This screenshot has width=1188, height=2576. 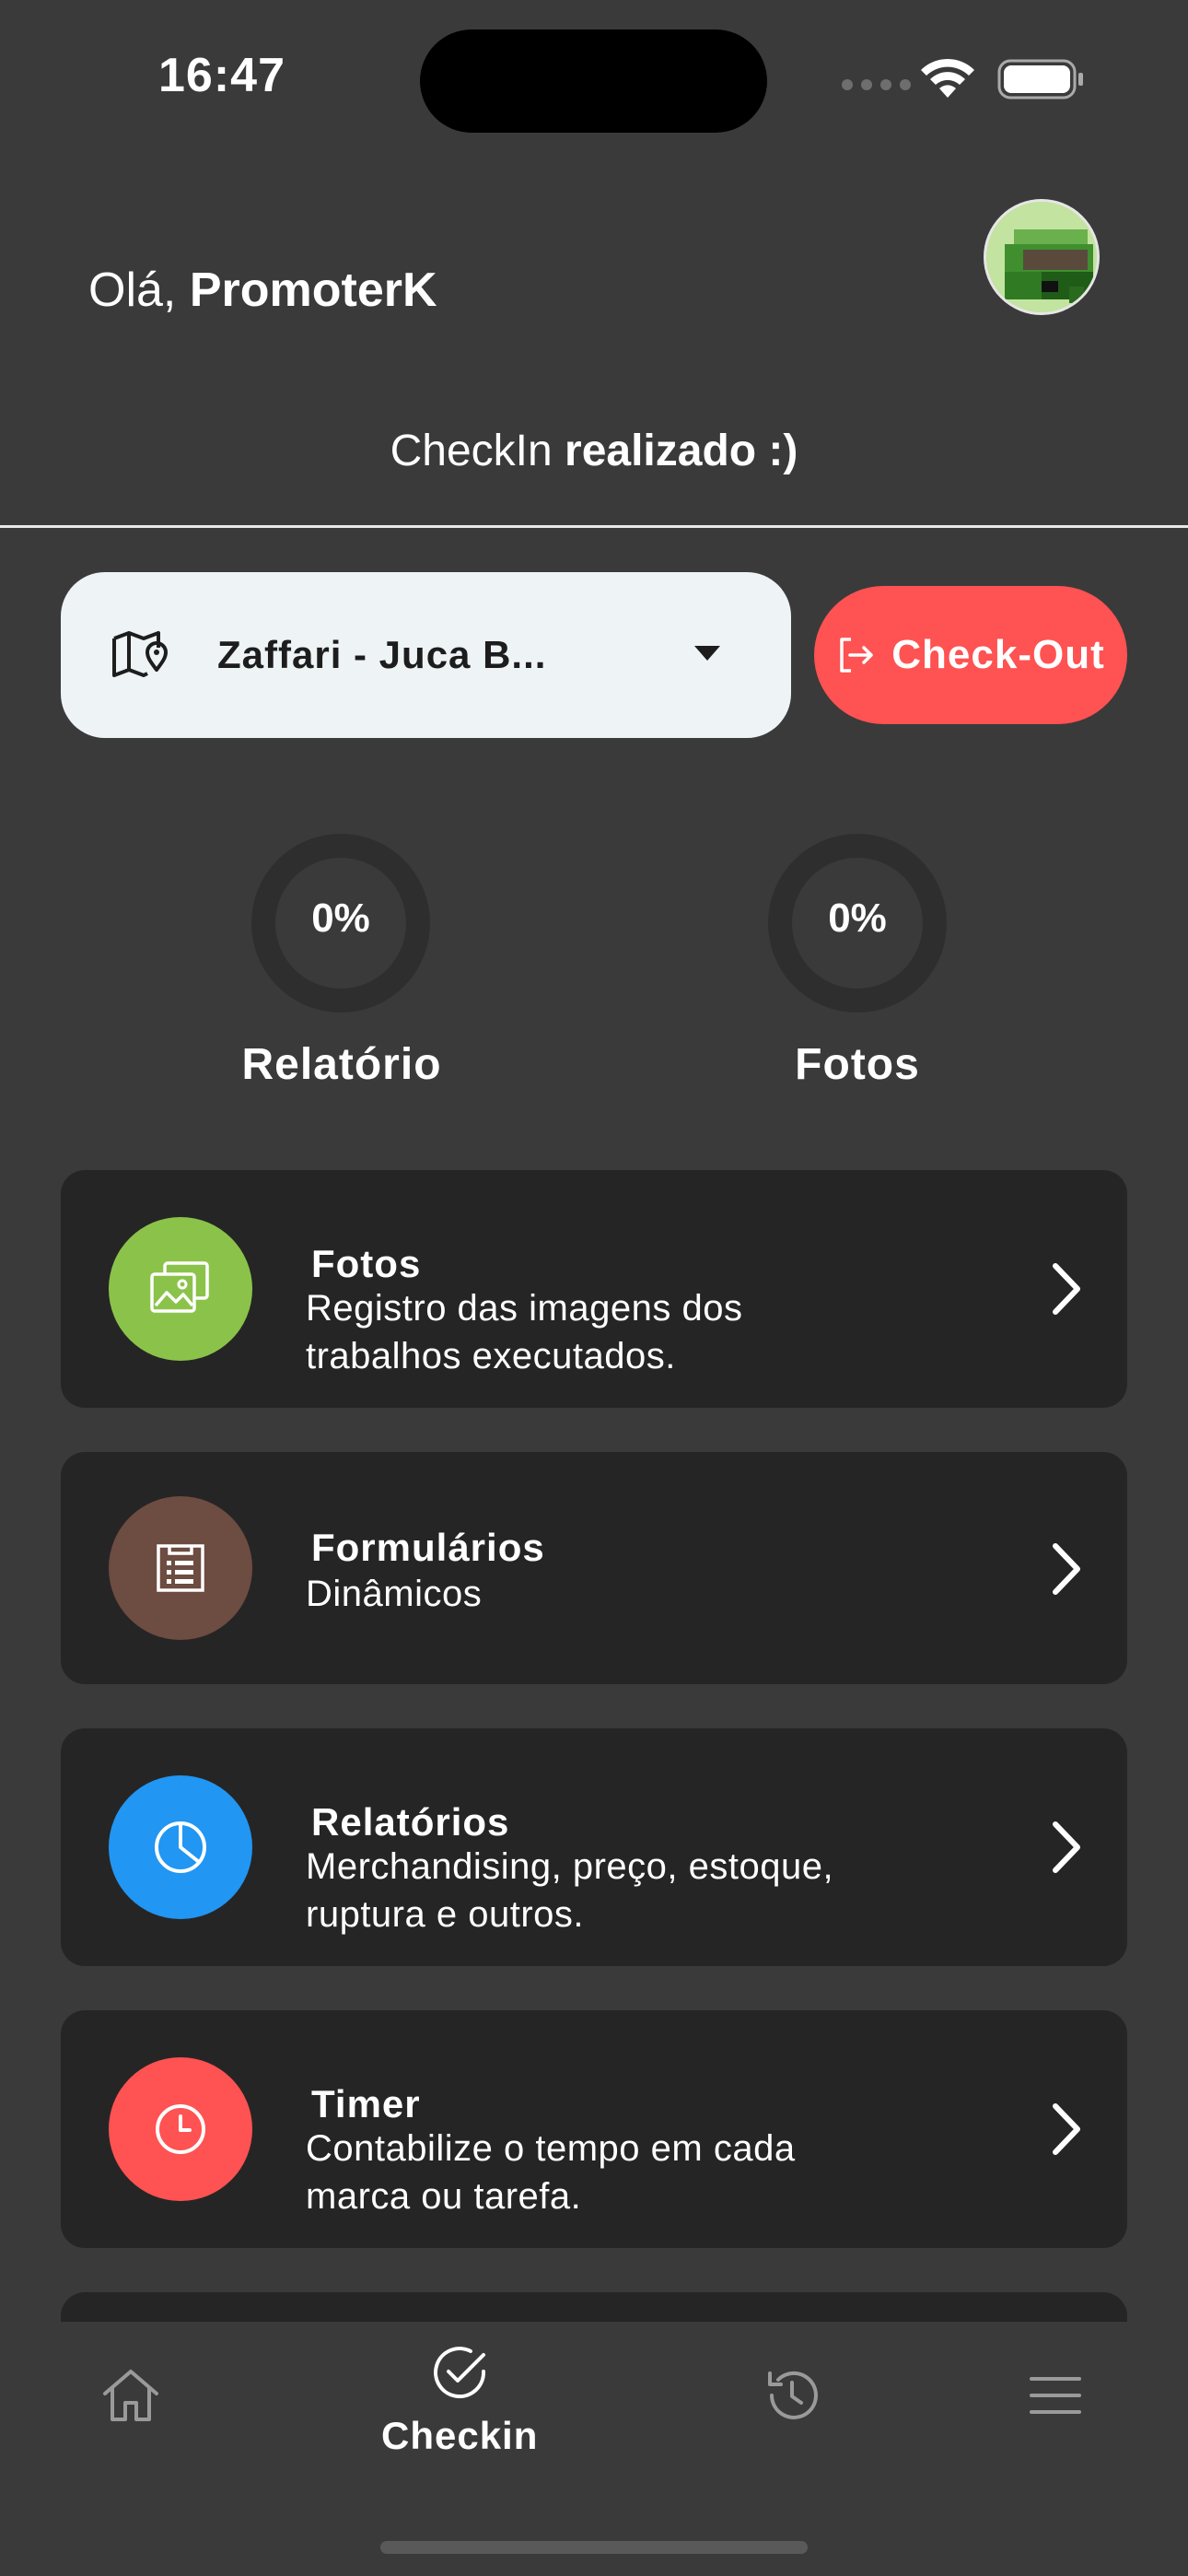 I want to click on photos-progress-ring: 0%, so click(x=857, y=923).